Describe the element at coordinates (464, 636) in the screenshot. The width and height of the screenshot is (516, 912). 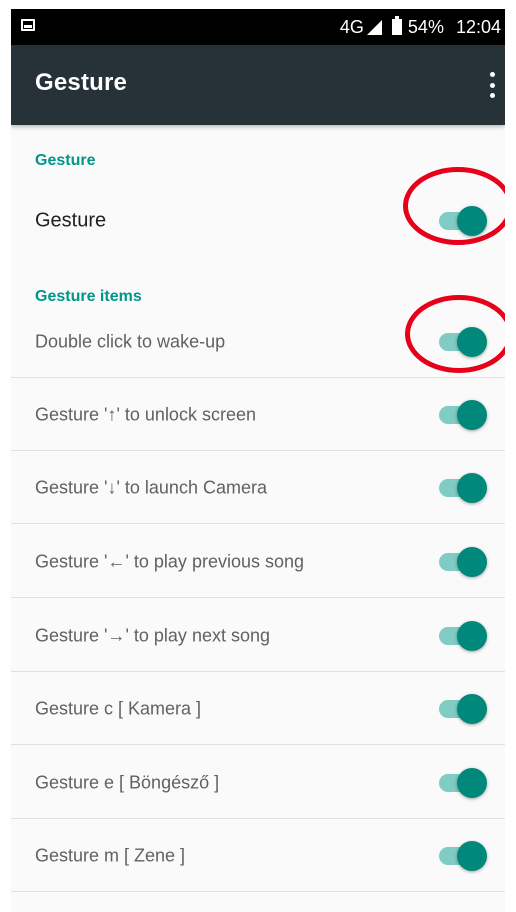
I see `next-song-toggle` at that location.